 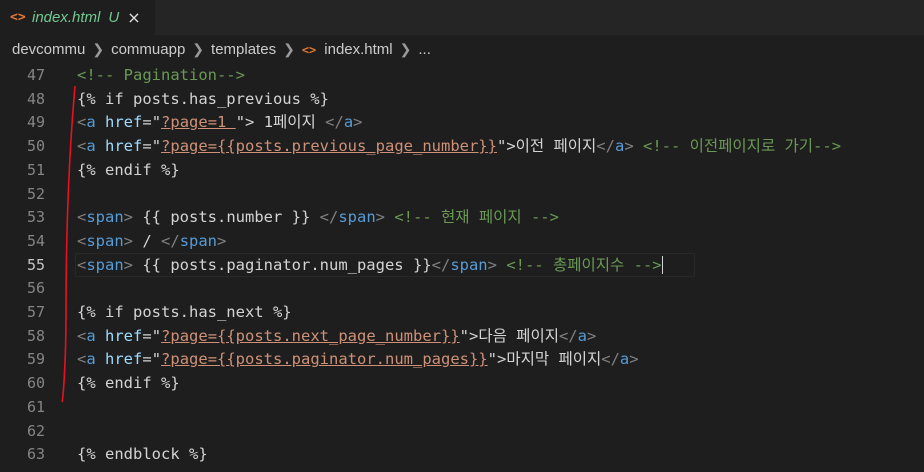 I want to click on git-untracked-badge: U, so click(x=114, y=17).